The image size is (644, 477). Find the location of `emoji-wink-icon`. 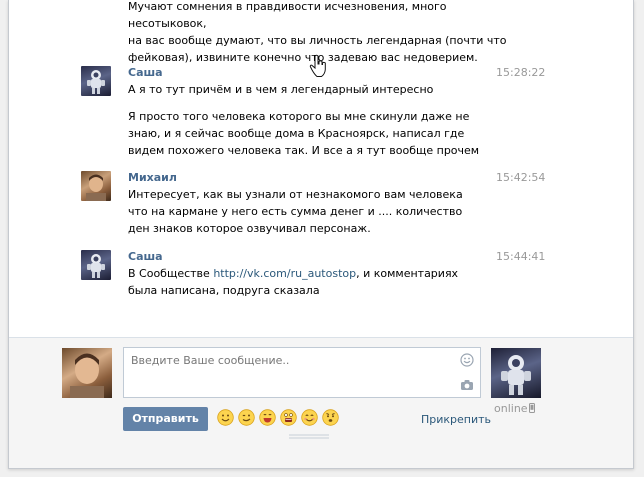

emoji-wink-icon is located at coordinates (246, 417).